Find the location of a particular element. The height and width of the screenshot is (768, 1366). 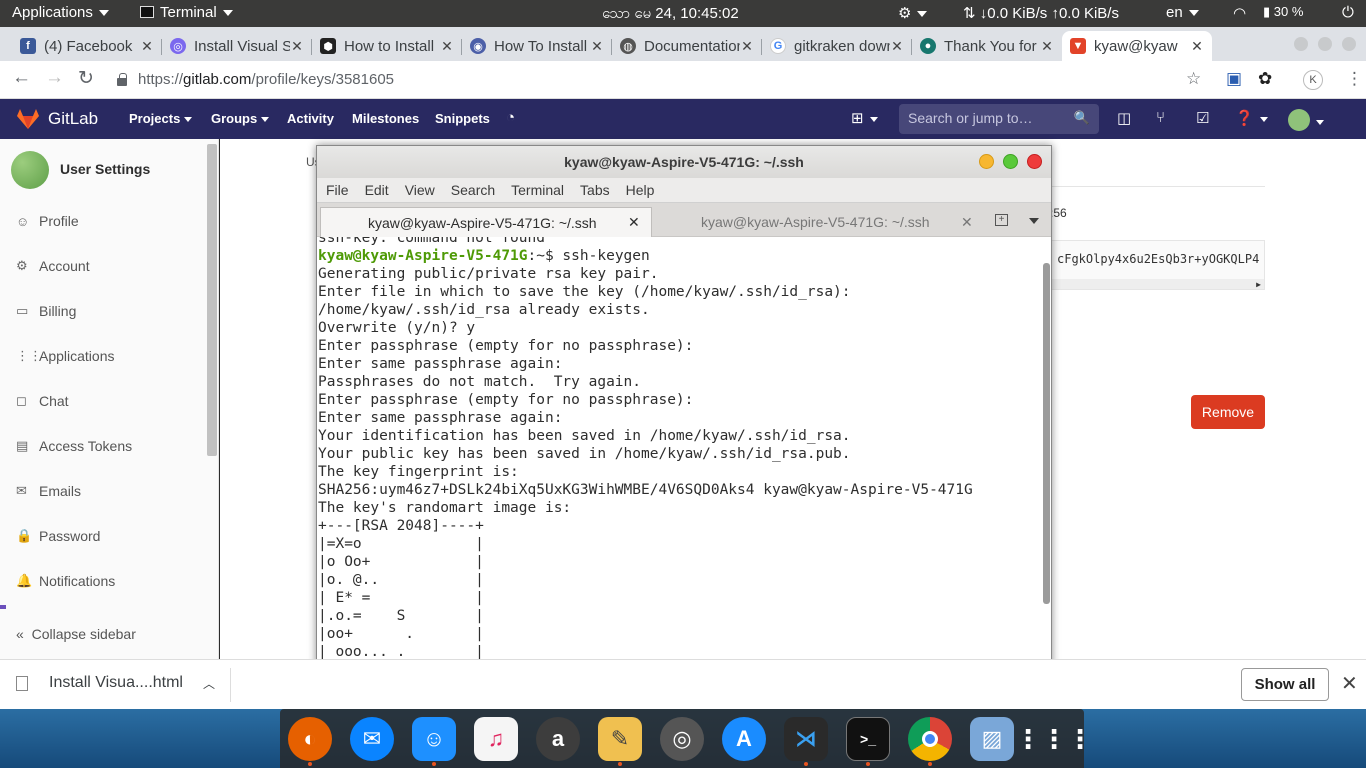

nav-activity: Activity is located at coordinates (310, 118).